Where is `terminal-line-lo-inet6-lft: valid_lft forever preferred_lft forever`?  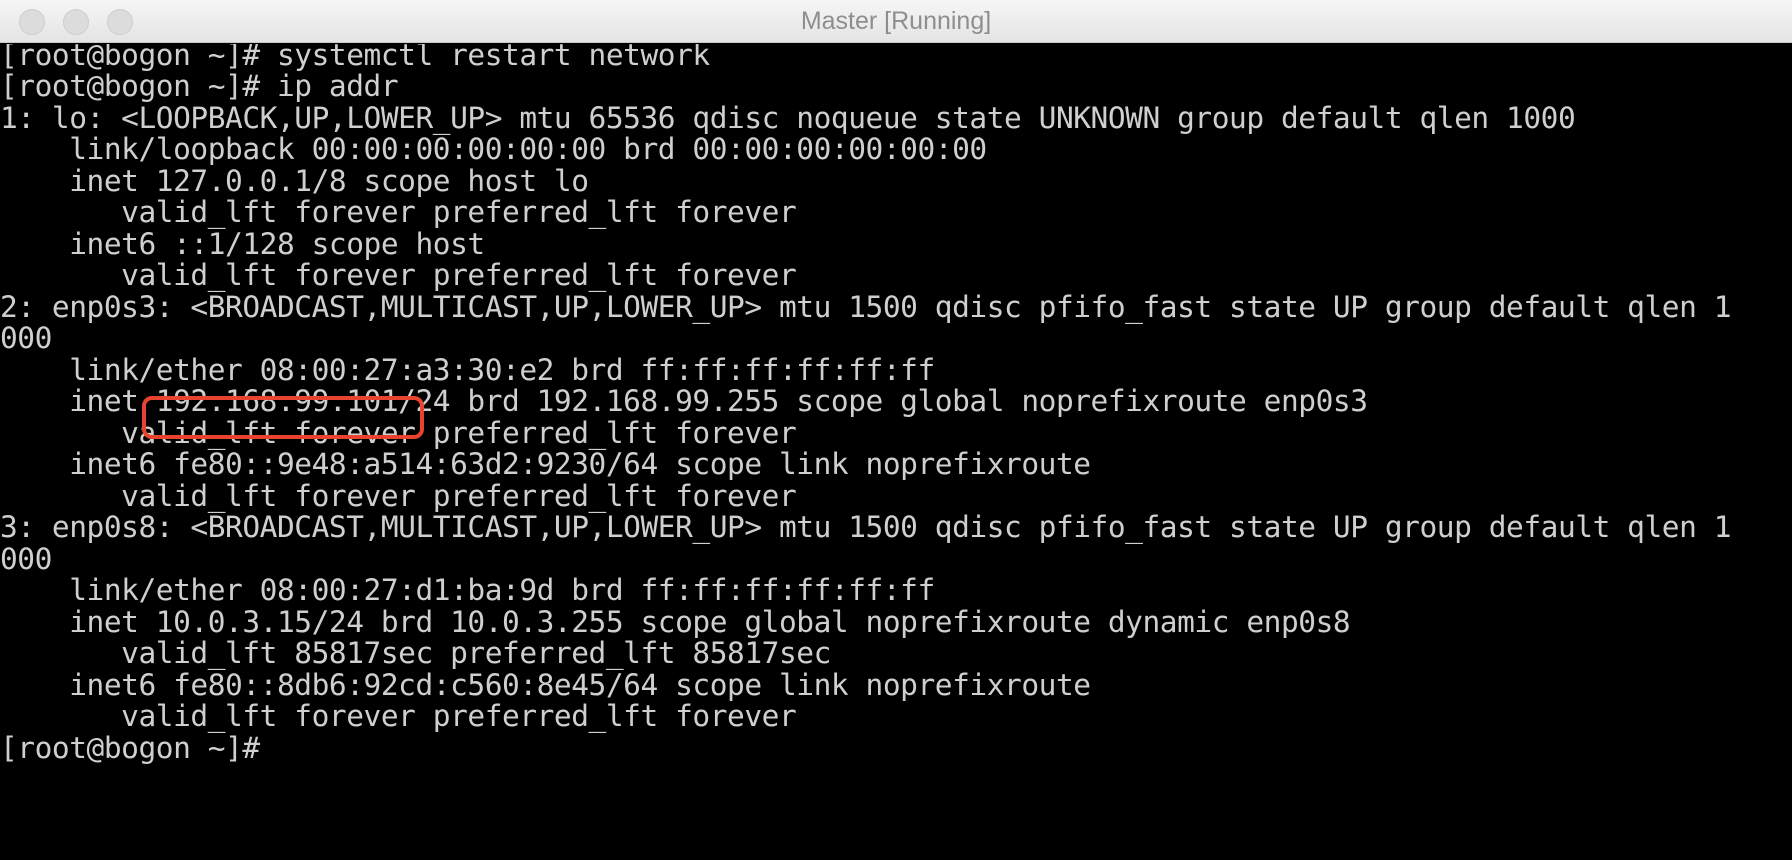
terminal-line-lo-inet6-lft: valid_lft forever preferred_lft forever is located at coordinates (398, 275).